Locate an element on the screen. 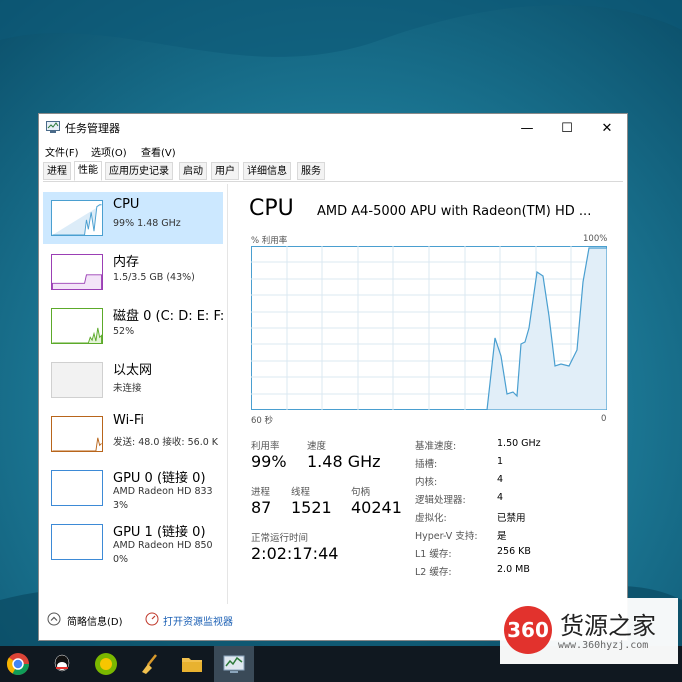 The image size is (682, 682). menu-options: 选项(O) is located at coordinates (109, 151).